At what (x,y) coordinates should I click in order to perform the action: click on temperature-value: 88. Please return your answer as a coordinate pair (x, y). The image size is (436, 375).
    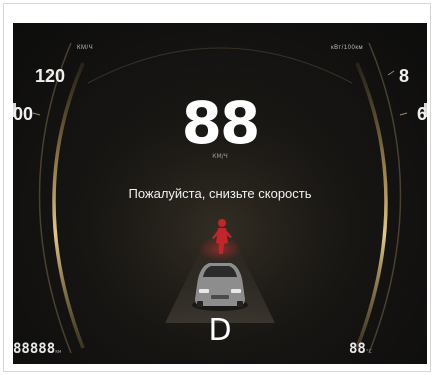
    Looking at the image, I should click on (357, 349).